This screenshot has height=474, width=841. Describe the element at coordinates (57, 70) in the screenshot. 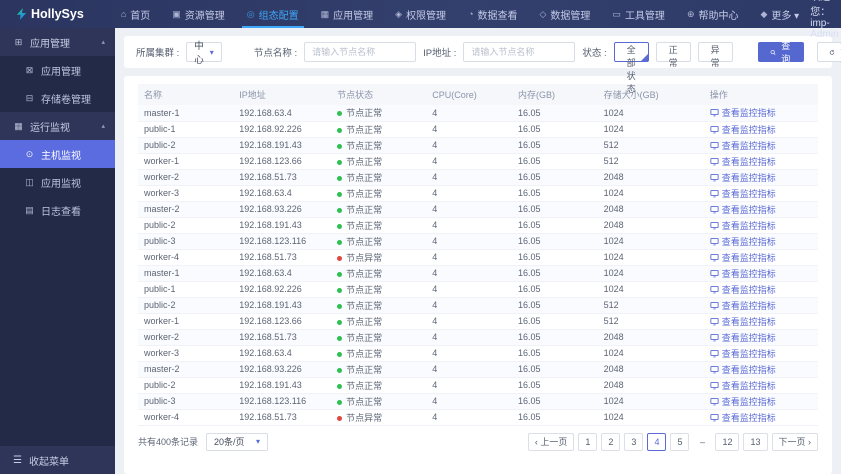

I see `sidebar-item: ⊠ 应用管理` at that location.